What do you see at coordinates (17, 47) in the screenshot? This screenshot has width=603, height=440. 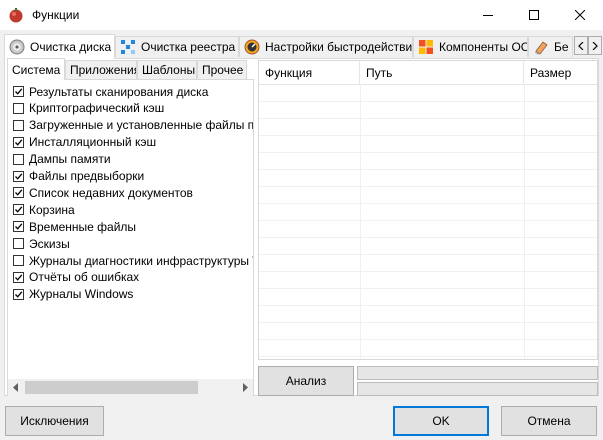 I see `disk-icon` at bounding box center [17, 47].